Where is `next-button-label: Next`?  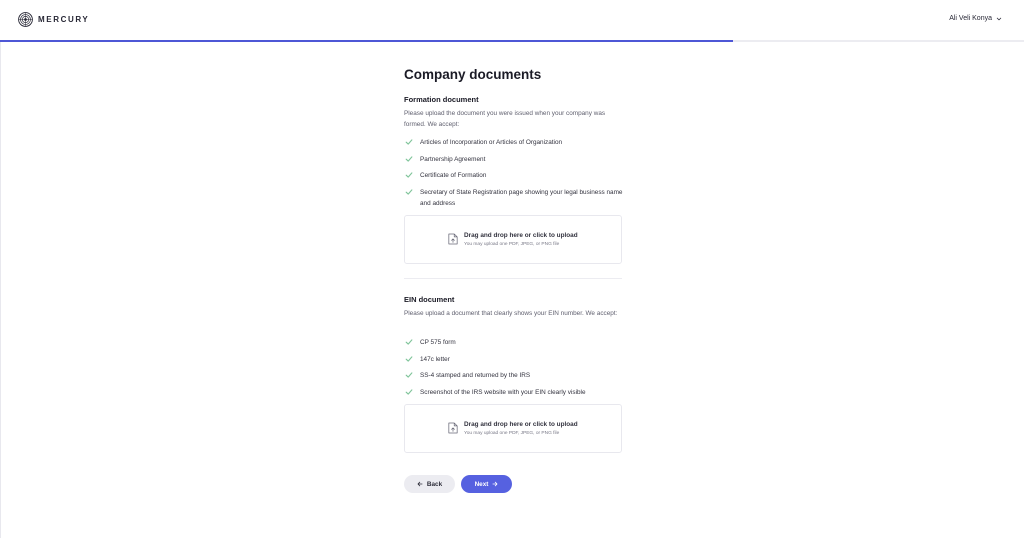 next-button-label: Next is located at coordinates (481, 484).